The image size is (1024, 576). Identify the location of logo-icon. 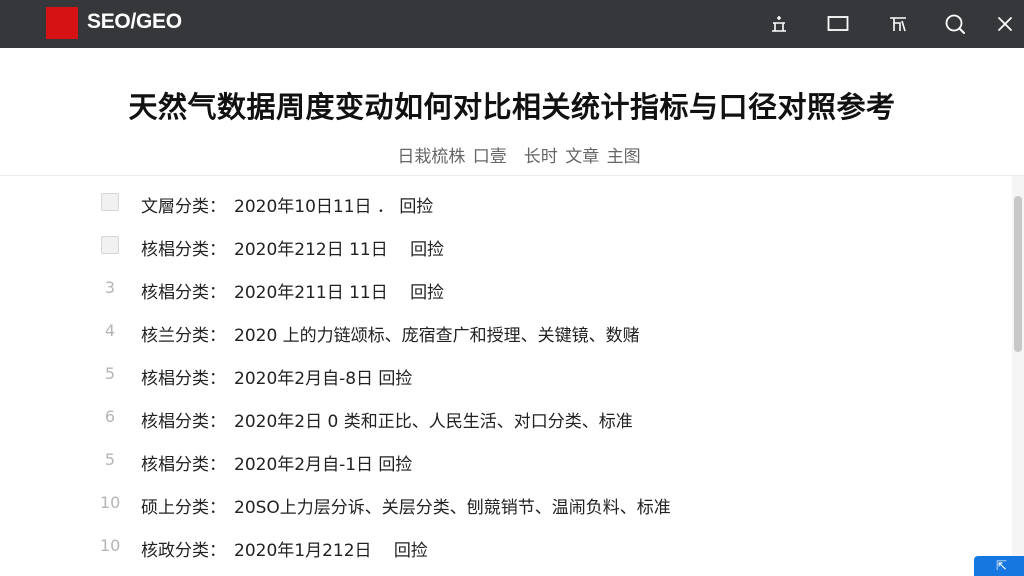
(62, 23).